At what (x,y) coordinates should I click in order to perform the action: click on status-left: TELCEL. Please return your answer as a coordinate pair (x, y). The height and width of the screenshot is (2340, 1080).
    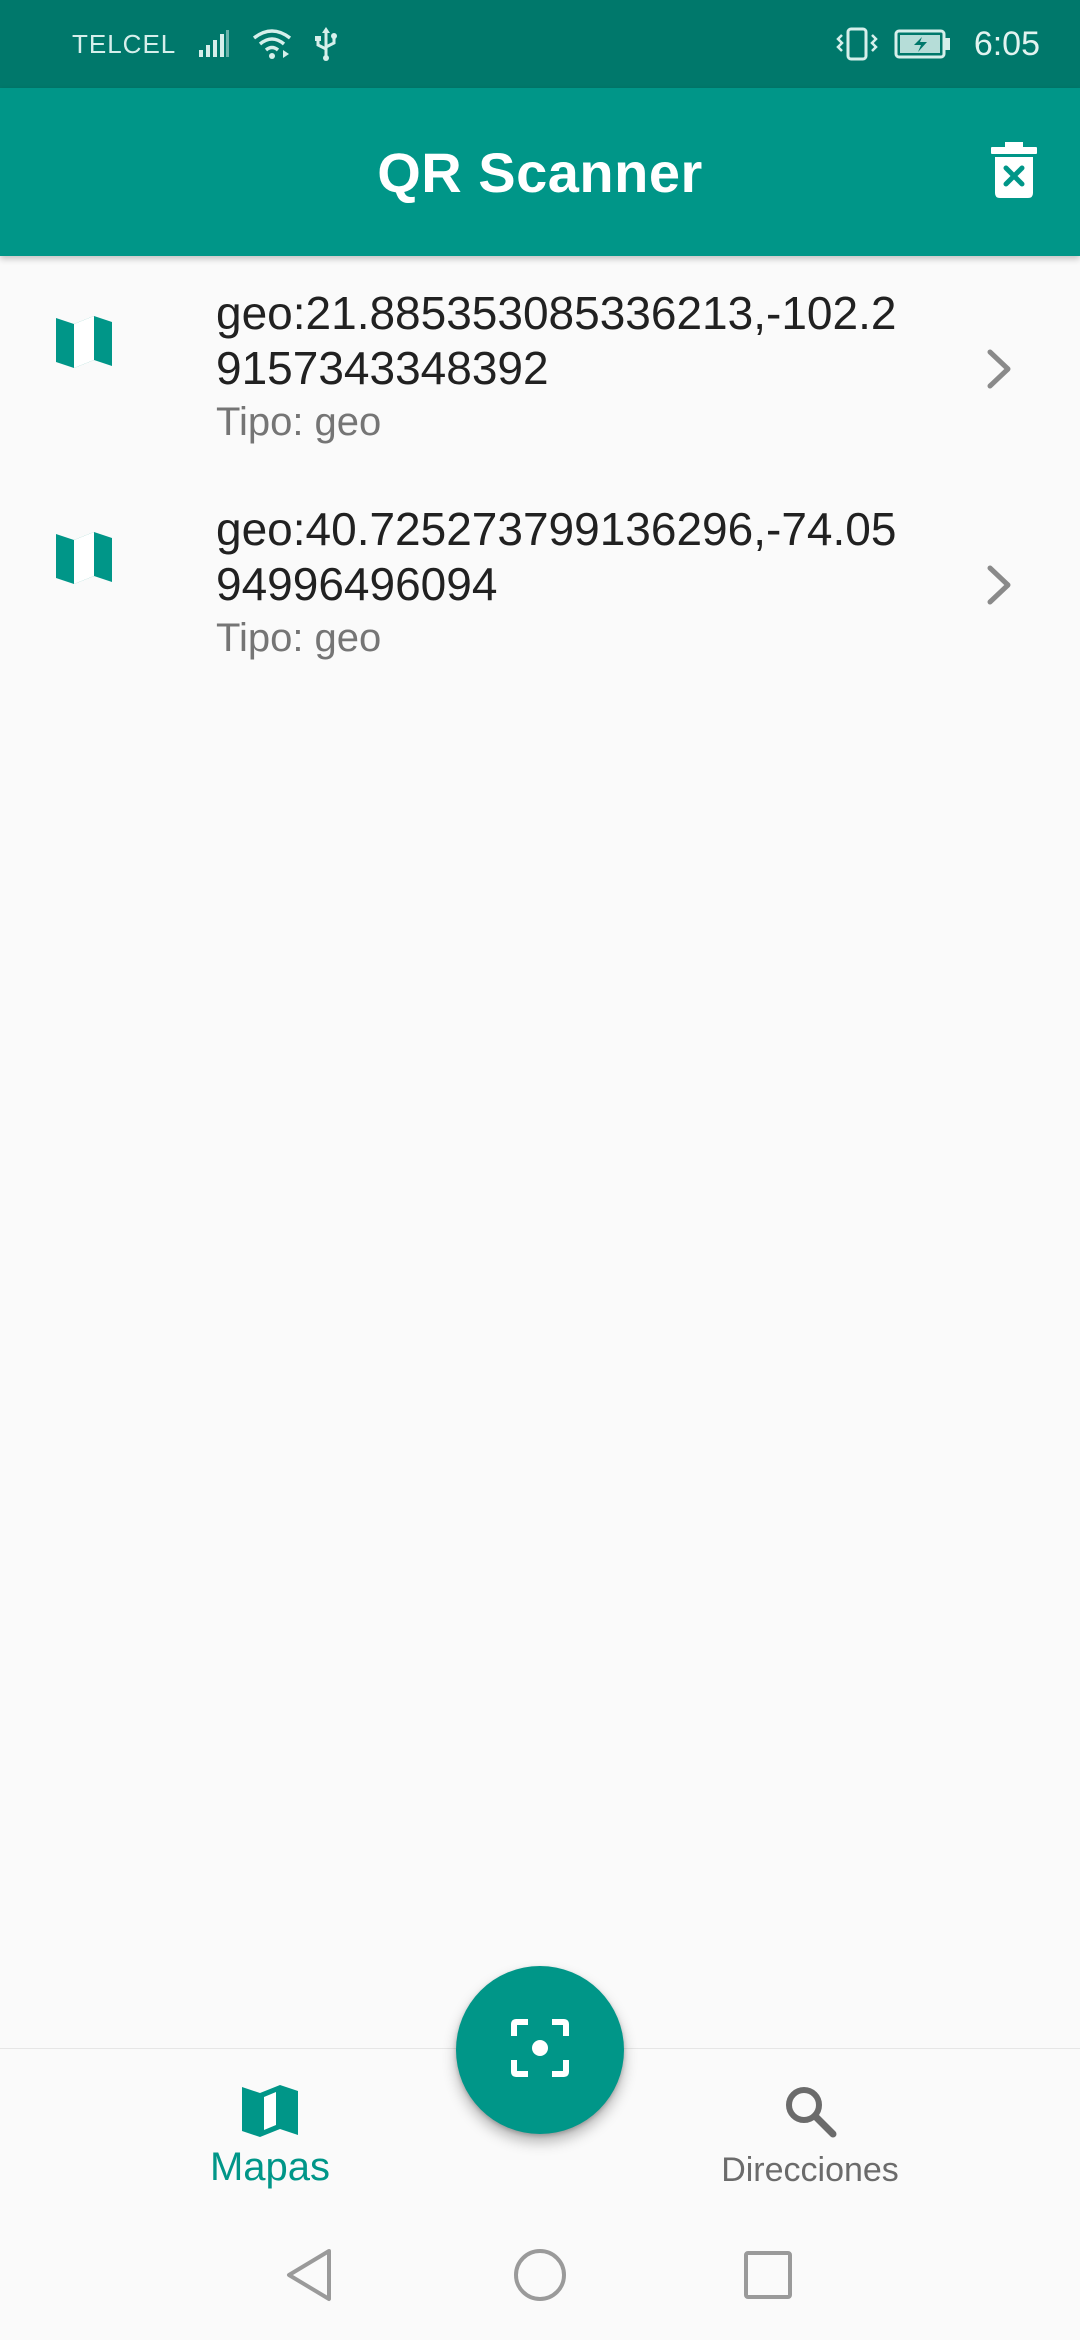
    Looking at the image, I should click on (205, 44).